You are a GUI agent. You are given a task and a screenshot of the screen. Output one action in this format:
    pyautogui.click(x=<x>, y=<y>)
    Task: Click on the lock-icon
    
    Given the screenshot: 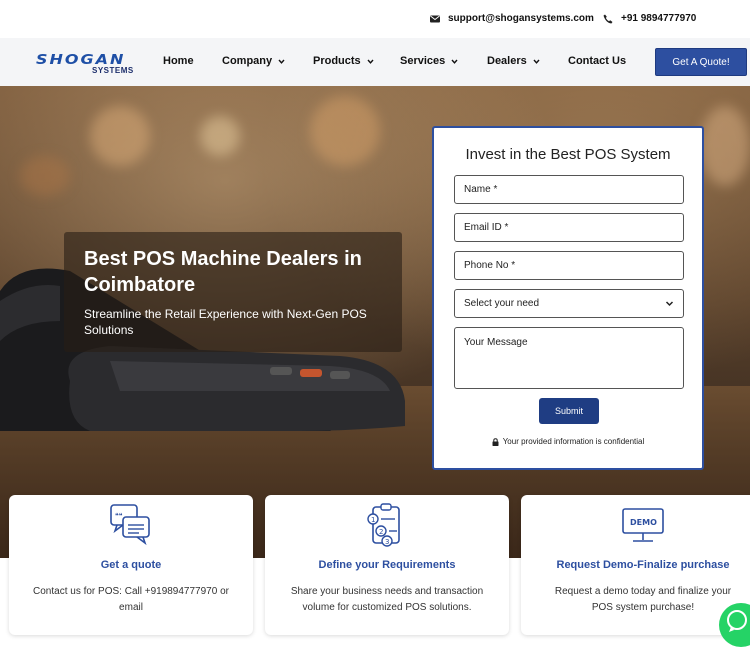 What is the action you would take?
    pyautogui.click(x=495, y=441)
    